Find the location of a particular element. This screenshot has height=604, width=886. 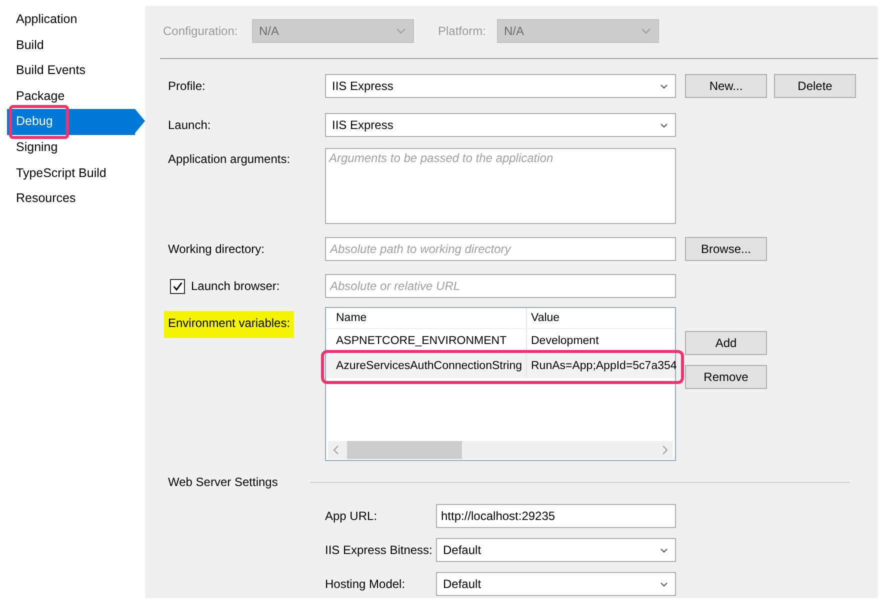

table-cell-text: Development is located at coordinates (564, 341).